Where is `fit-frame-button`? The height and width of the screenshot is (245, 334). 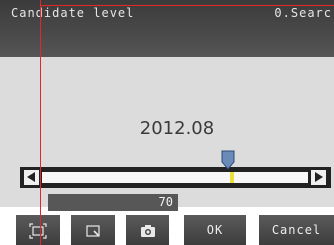 fit-frame-button is located at coordinates (38, 230).